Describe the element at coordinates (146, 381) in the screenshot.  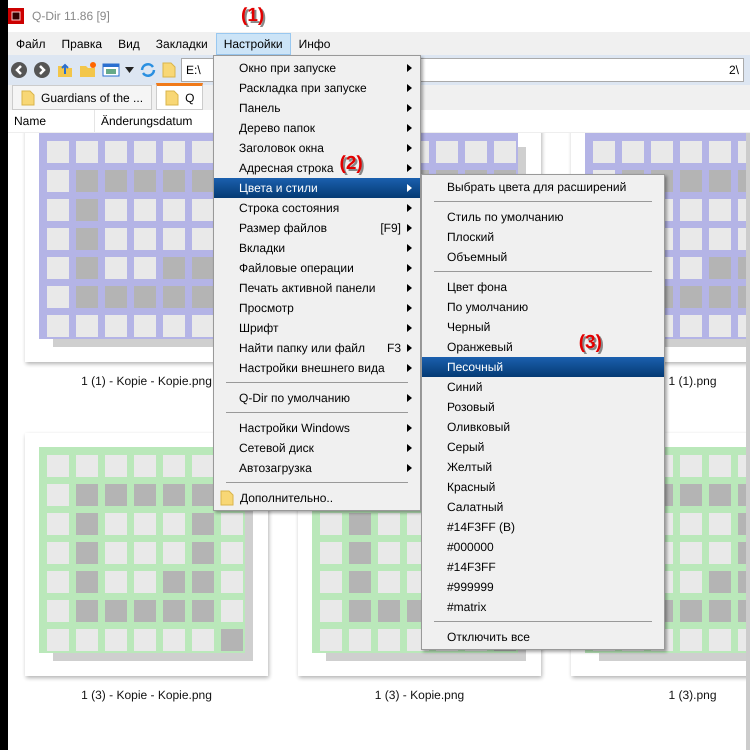
I see `file-name: 1 (1) - Kopie - Kopie.png` at that location.